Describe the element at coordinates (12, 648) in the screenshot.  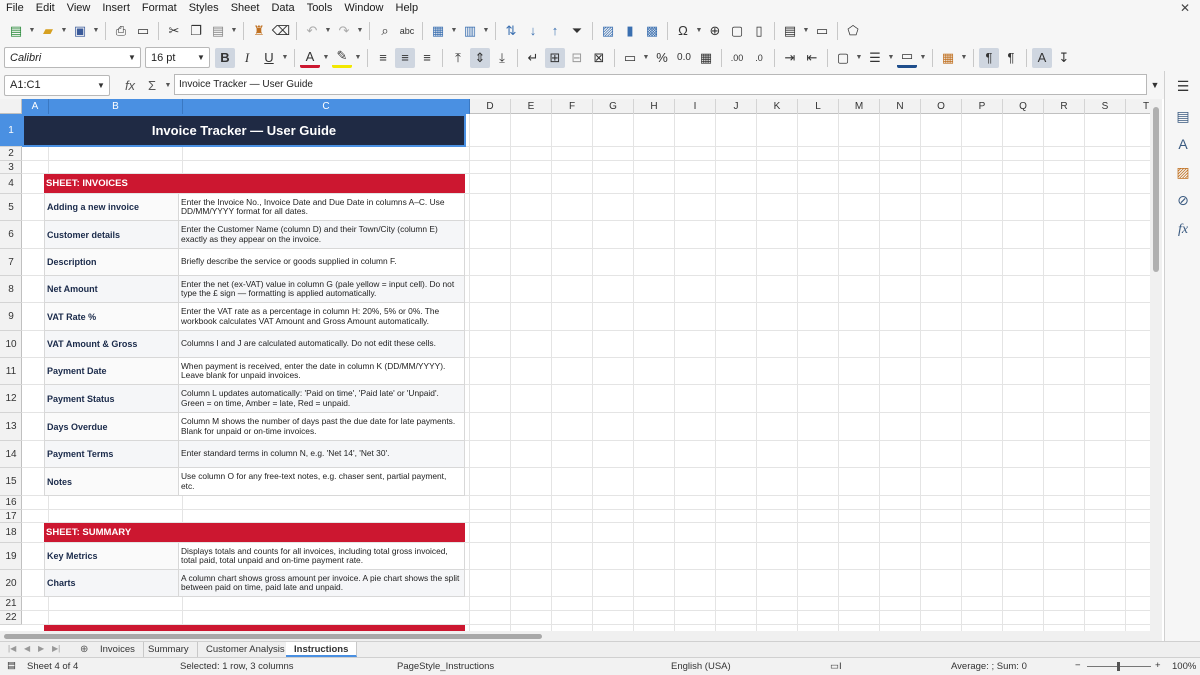
I see `first-sheet-icon: |◀` at that location.